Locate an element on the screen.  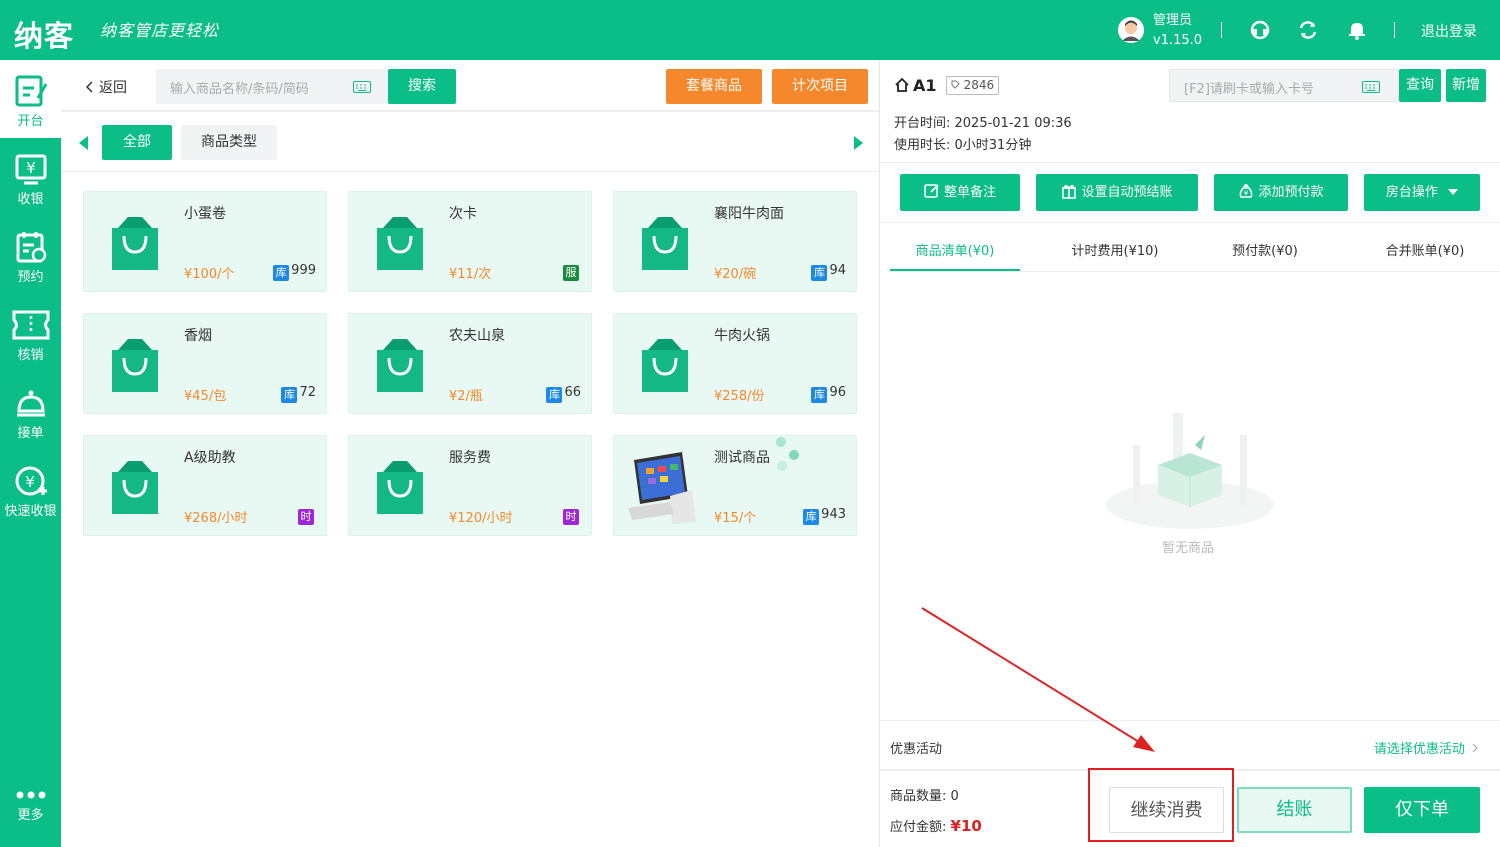
usage-duration: 使用时长: 0小时31分钟 is located at coordinates (963, 145).